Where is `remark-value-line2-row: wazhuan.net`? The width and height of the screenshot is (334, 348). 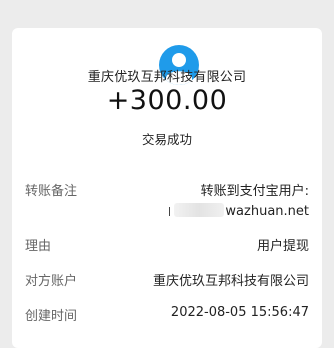 remark-value-line2-row: wazhuan.net is located at coordinates (239, 211).